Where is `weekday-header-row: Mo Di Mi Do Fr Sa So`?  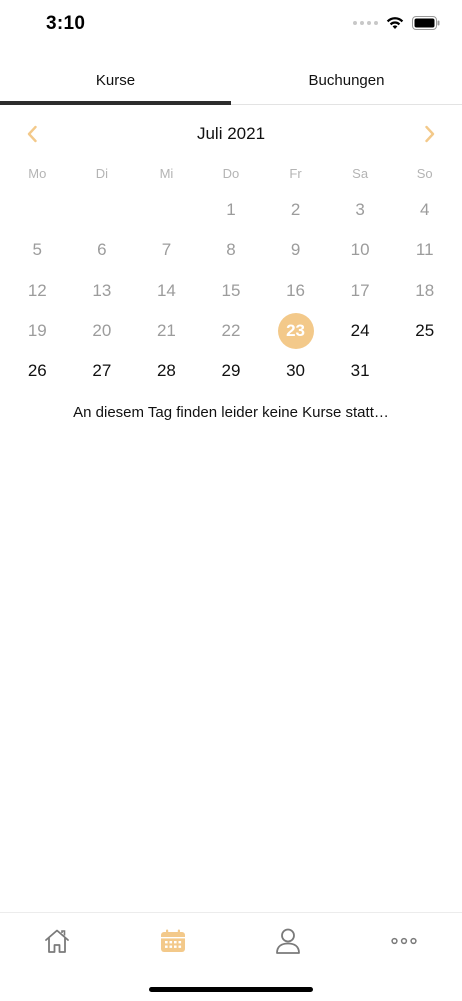
weekday-header-row: Mo Di Mi Do Fr Sa So is located at coordinates (231, 174).